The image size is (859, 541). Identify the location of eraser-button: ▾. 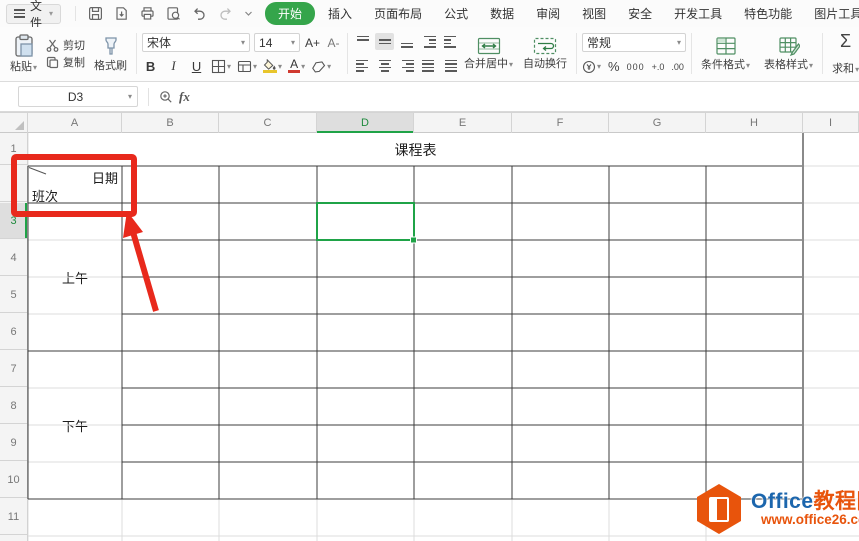
(321, 66).